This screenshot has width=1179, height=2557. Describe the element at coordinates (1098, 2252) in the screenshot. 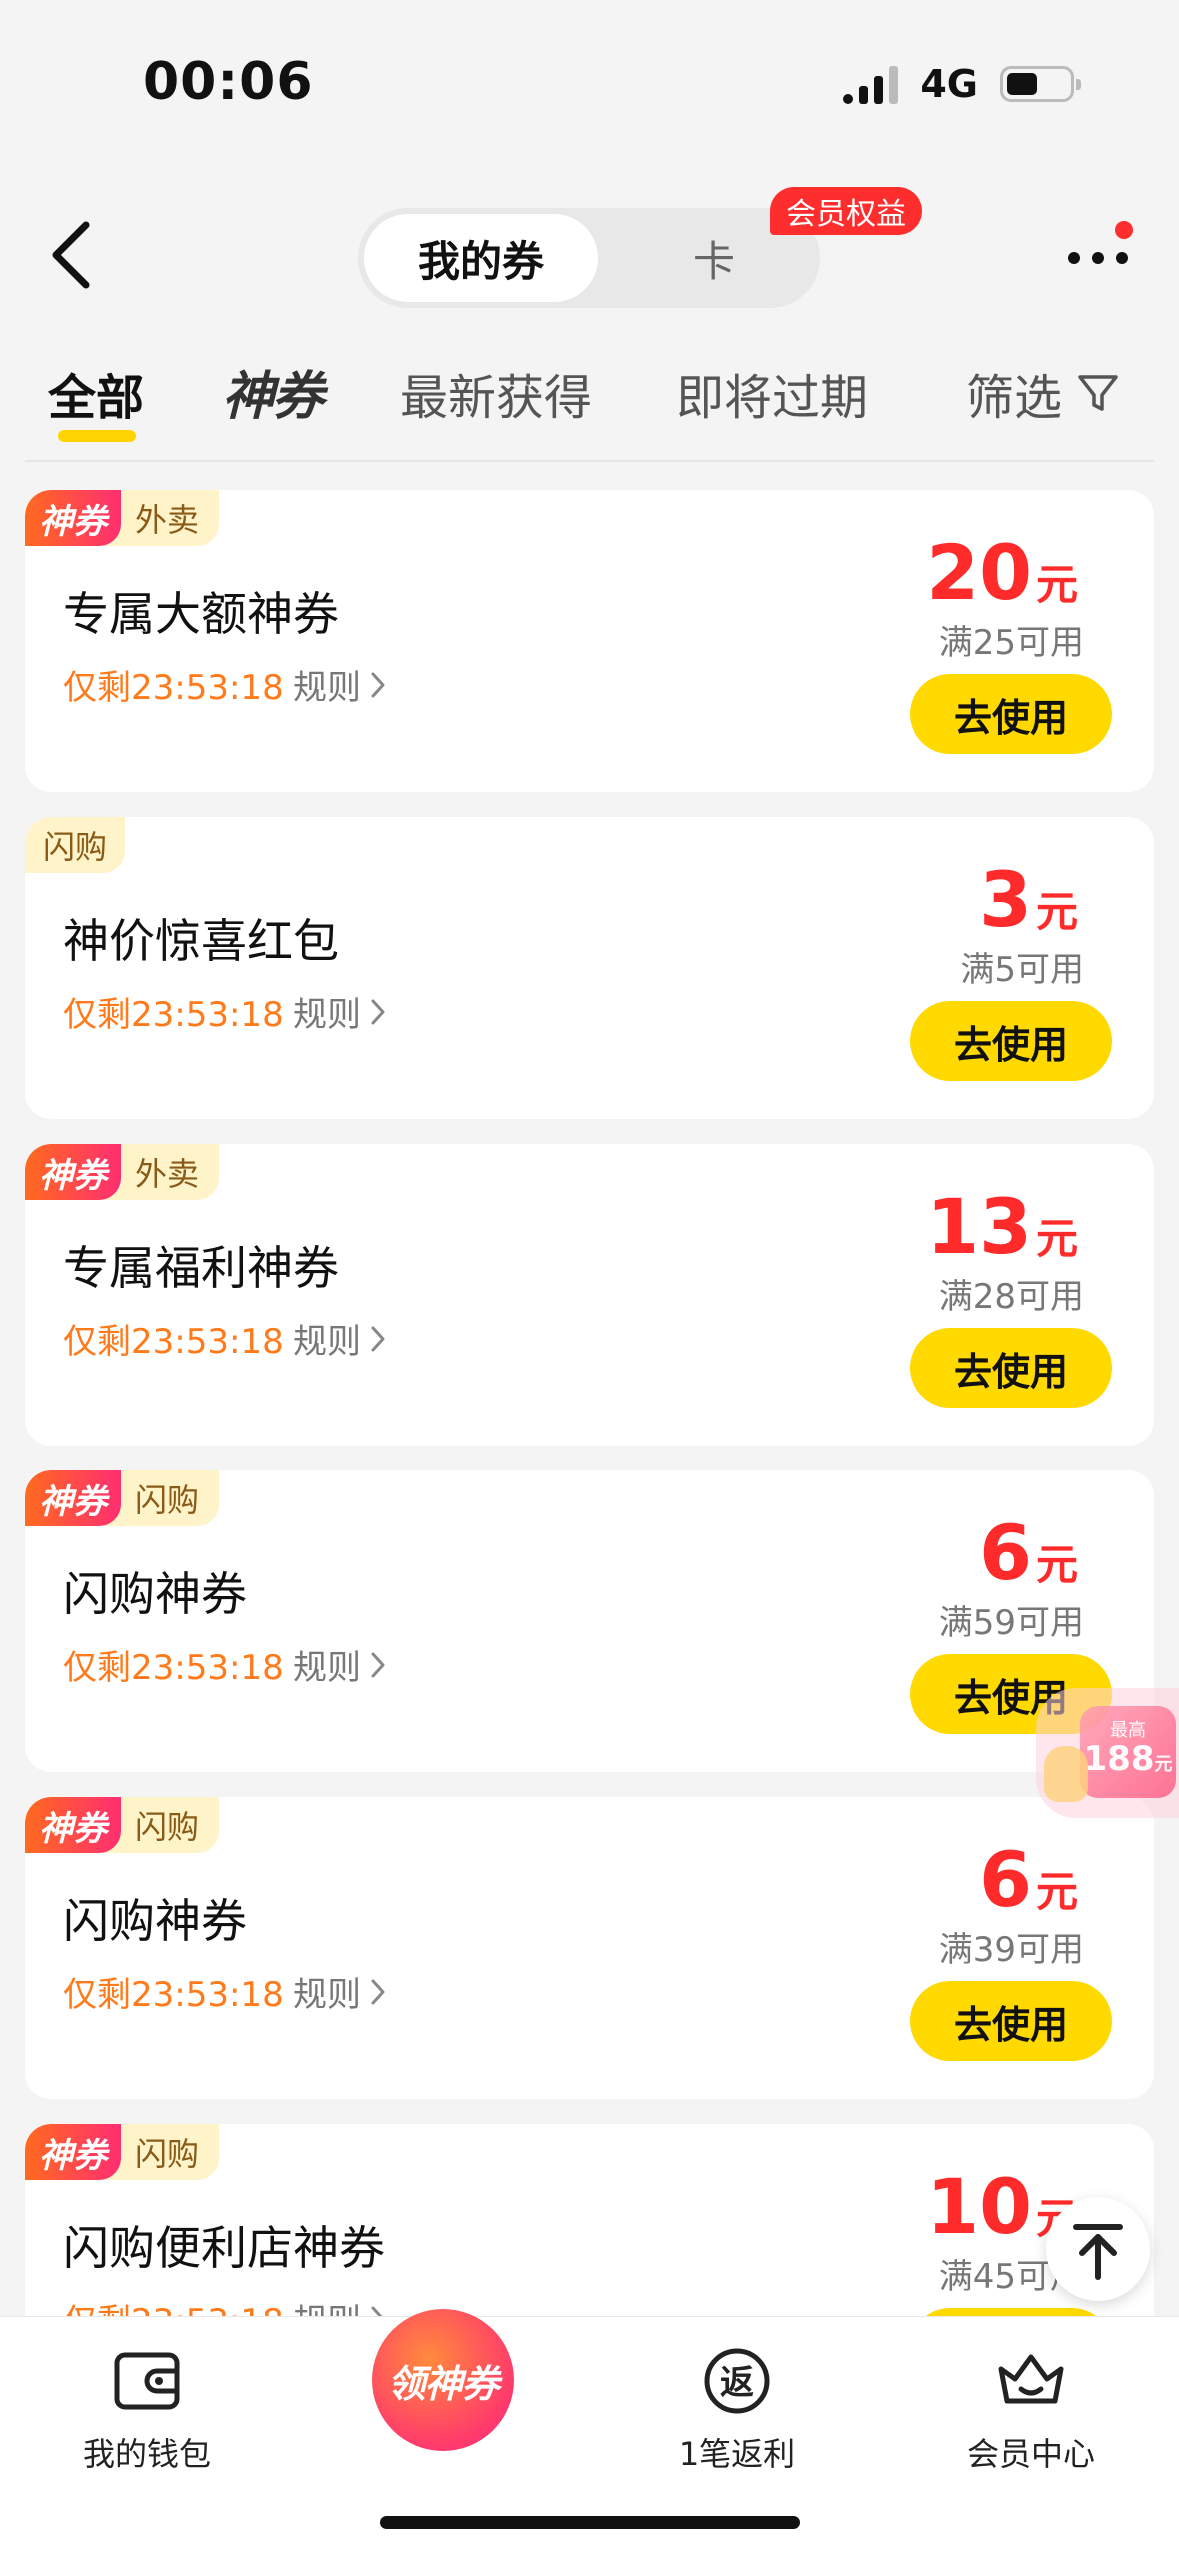

I see `arrow-up-icon` at that location.